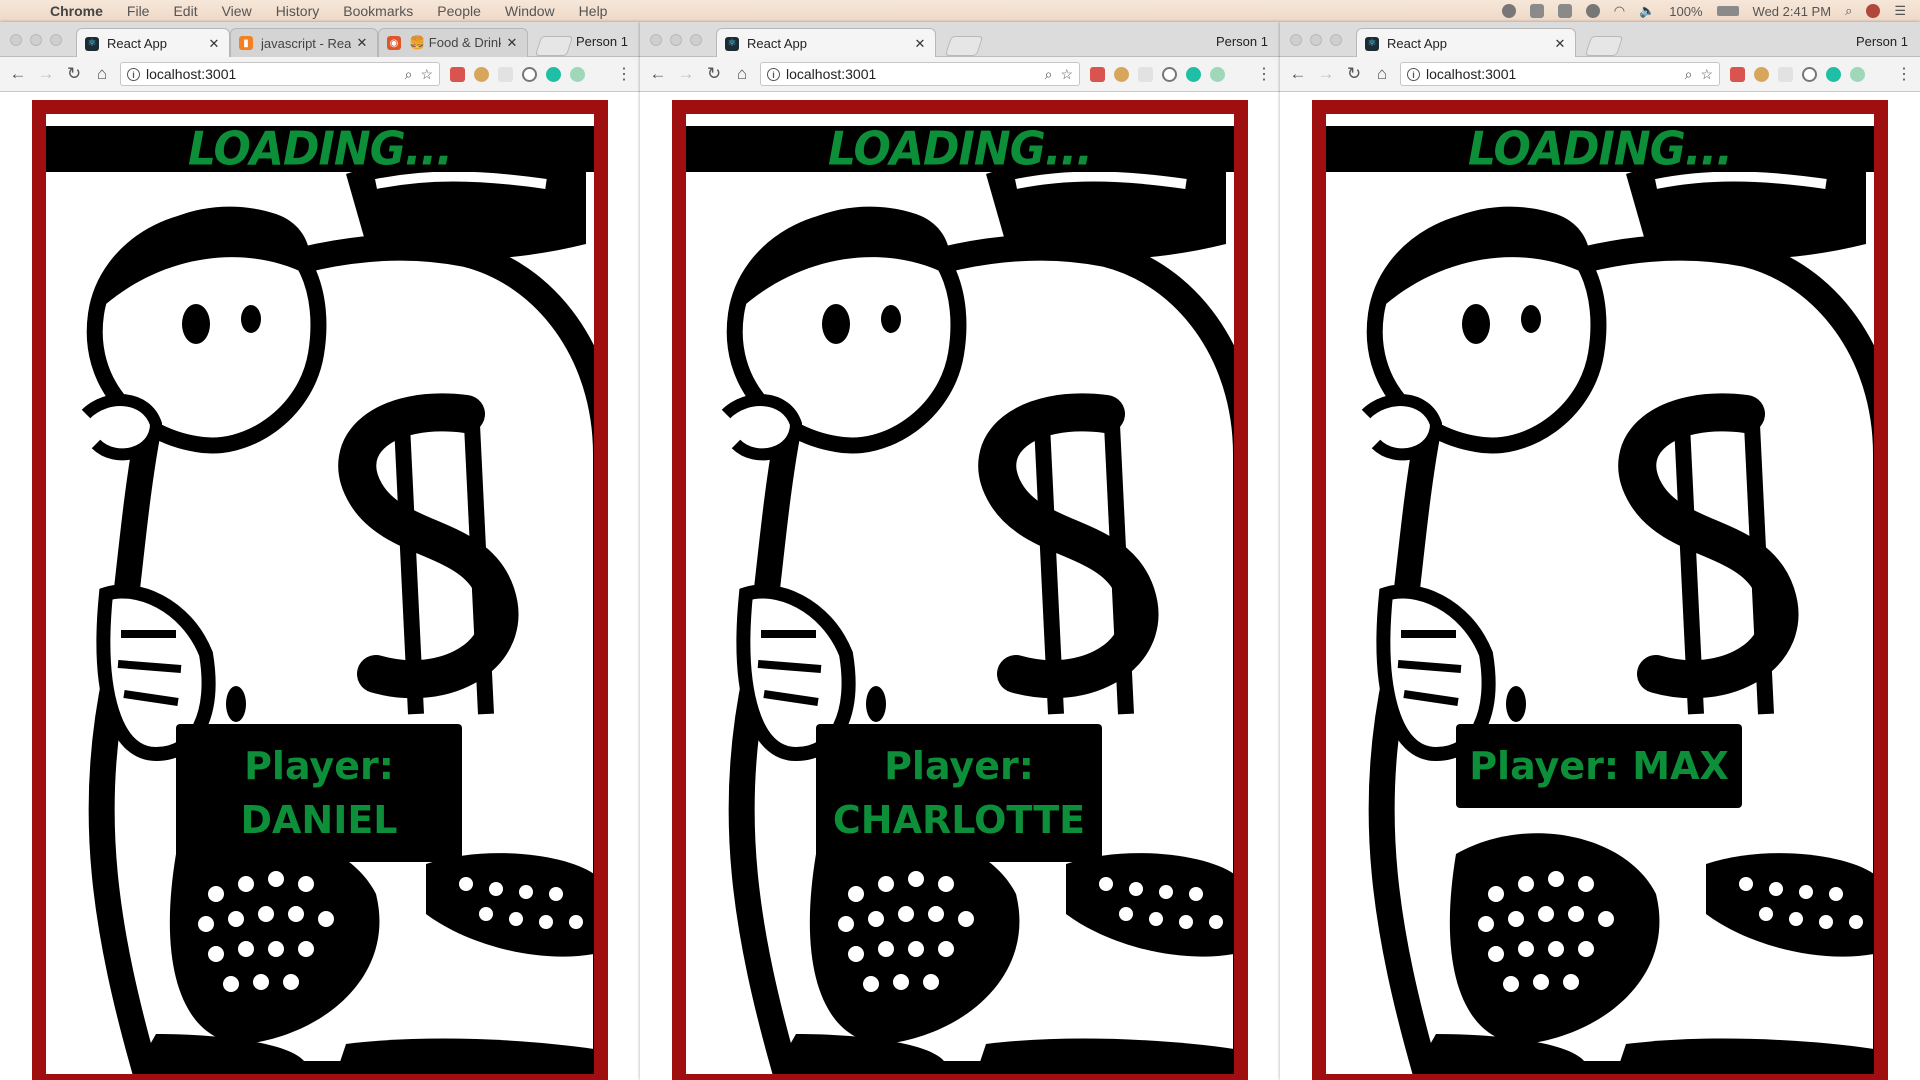 This screenshot has width=1920, height=1080. What do you see at coordinates (185, 11) in the screenshot?
I see `menu-edit: Edit` at bounding box center [185, 11].